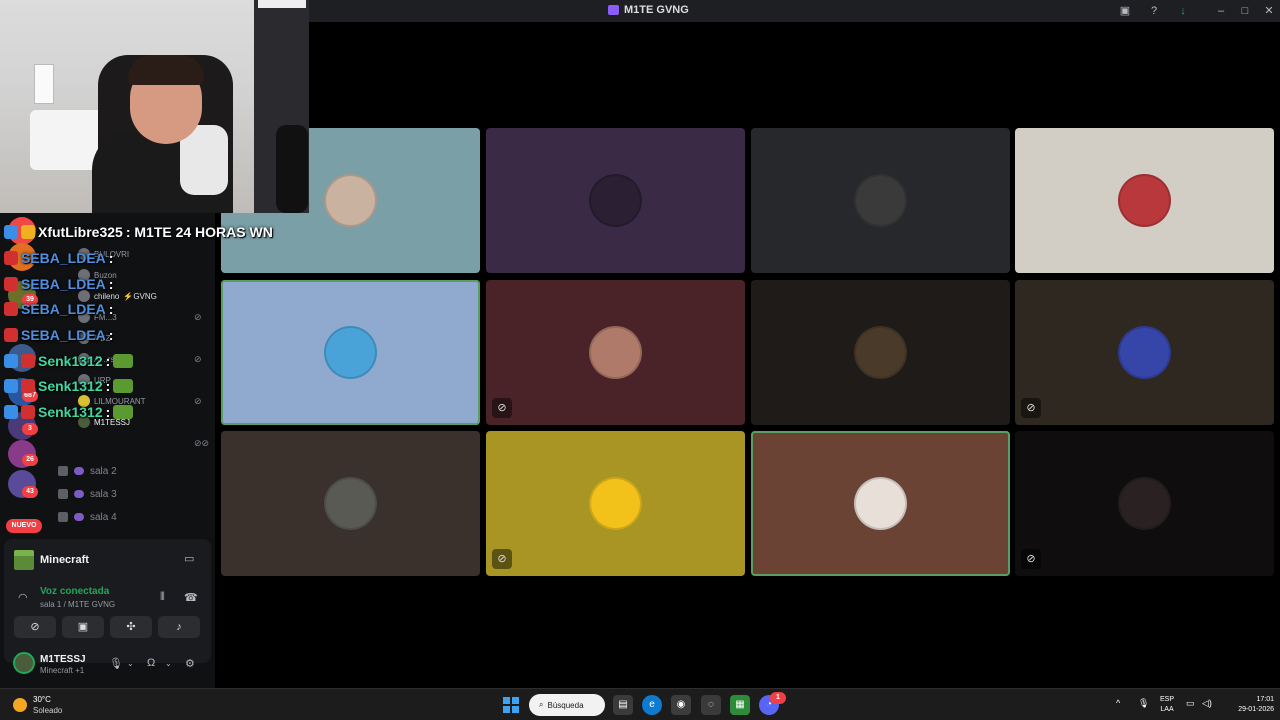  What do you see at coordinates (179, 627) in the screenshot?
I see `soundboard-button: ♪` at bounding box center [179, 627].